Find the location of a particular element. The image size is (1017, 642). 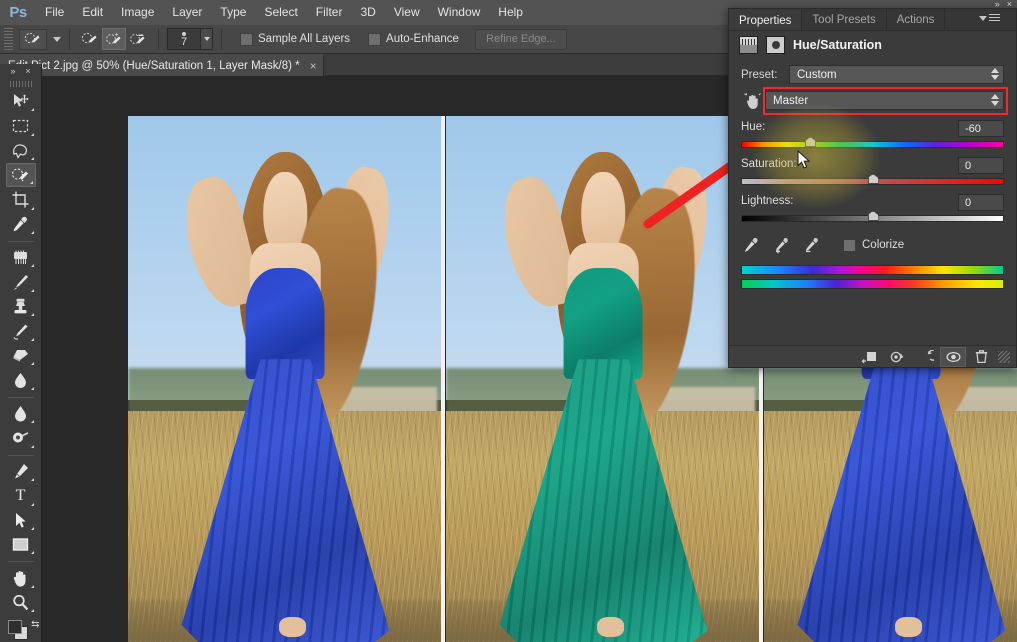

on-image-adjustment-hand-icon is located at coordinates (753, 100).